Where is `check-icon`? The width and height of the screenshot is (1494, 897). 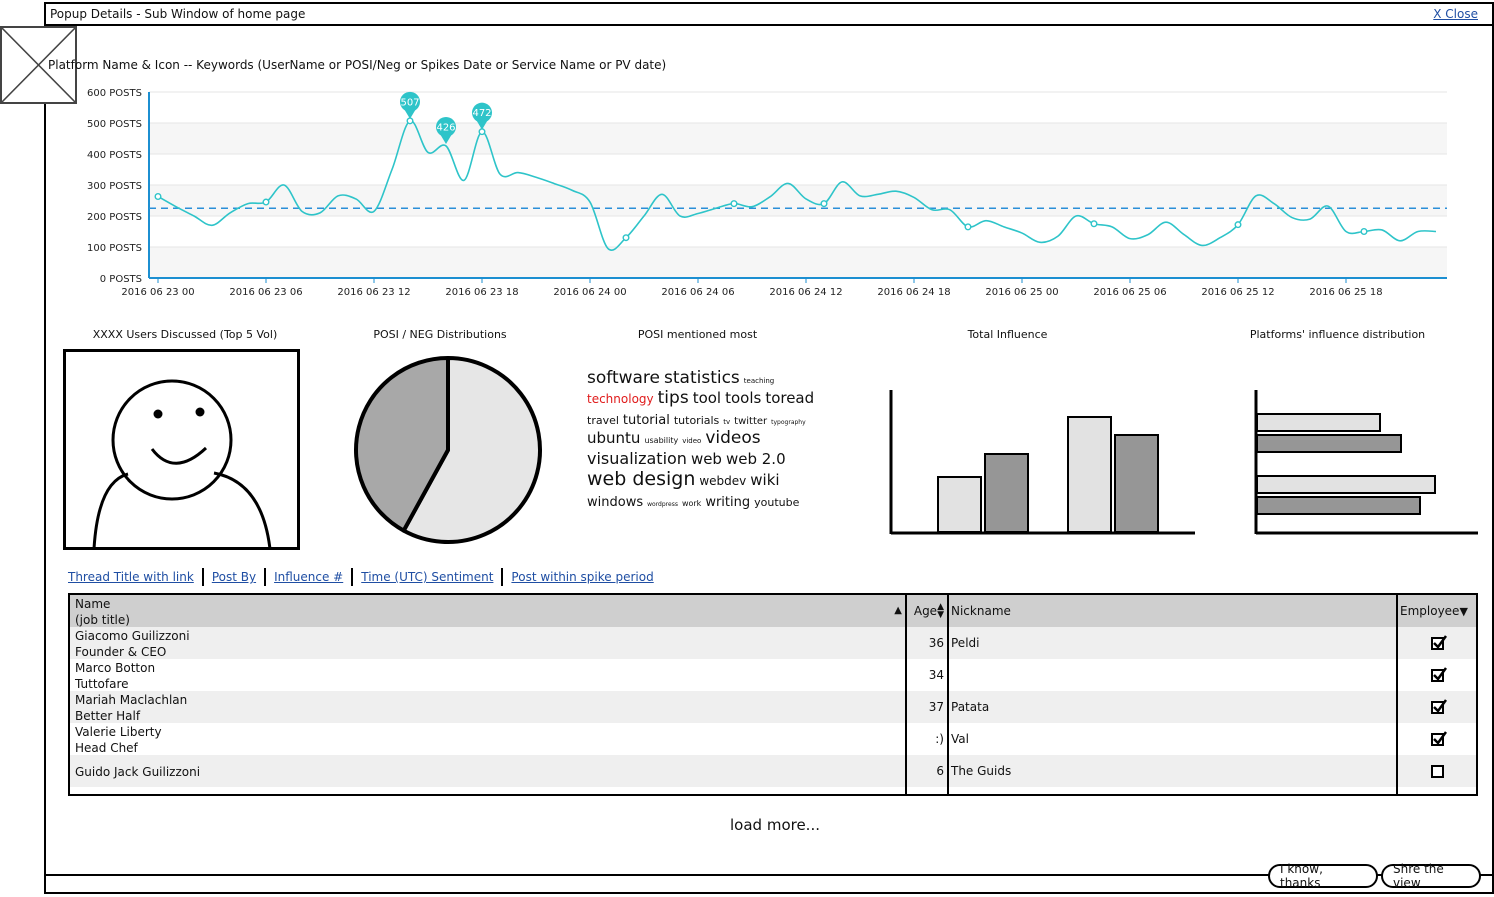
check-icon is located at coordinates (1439, 705).